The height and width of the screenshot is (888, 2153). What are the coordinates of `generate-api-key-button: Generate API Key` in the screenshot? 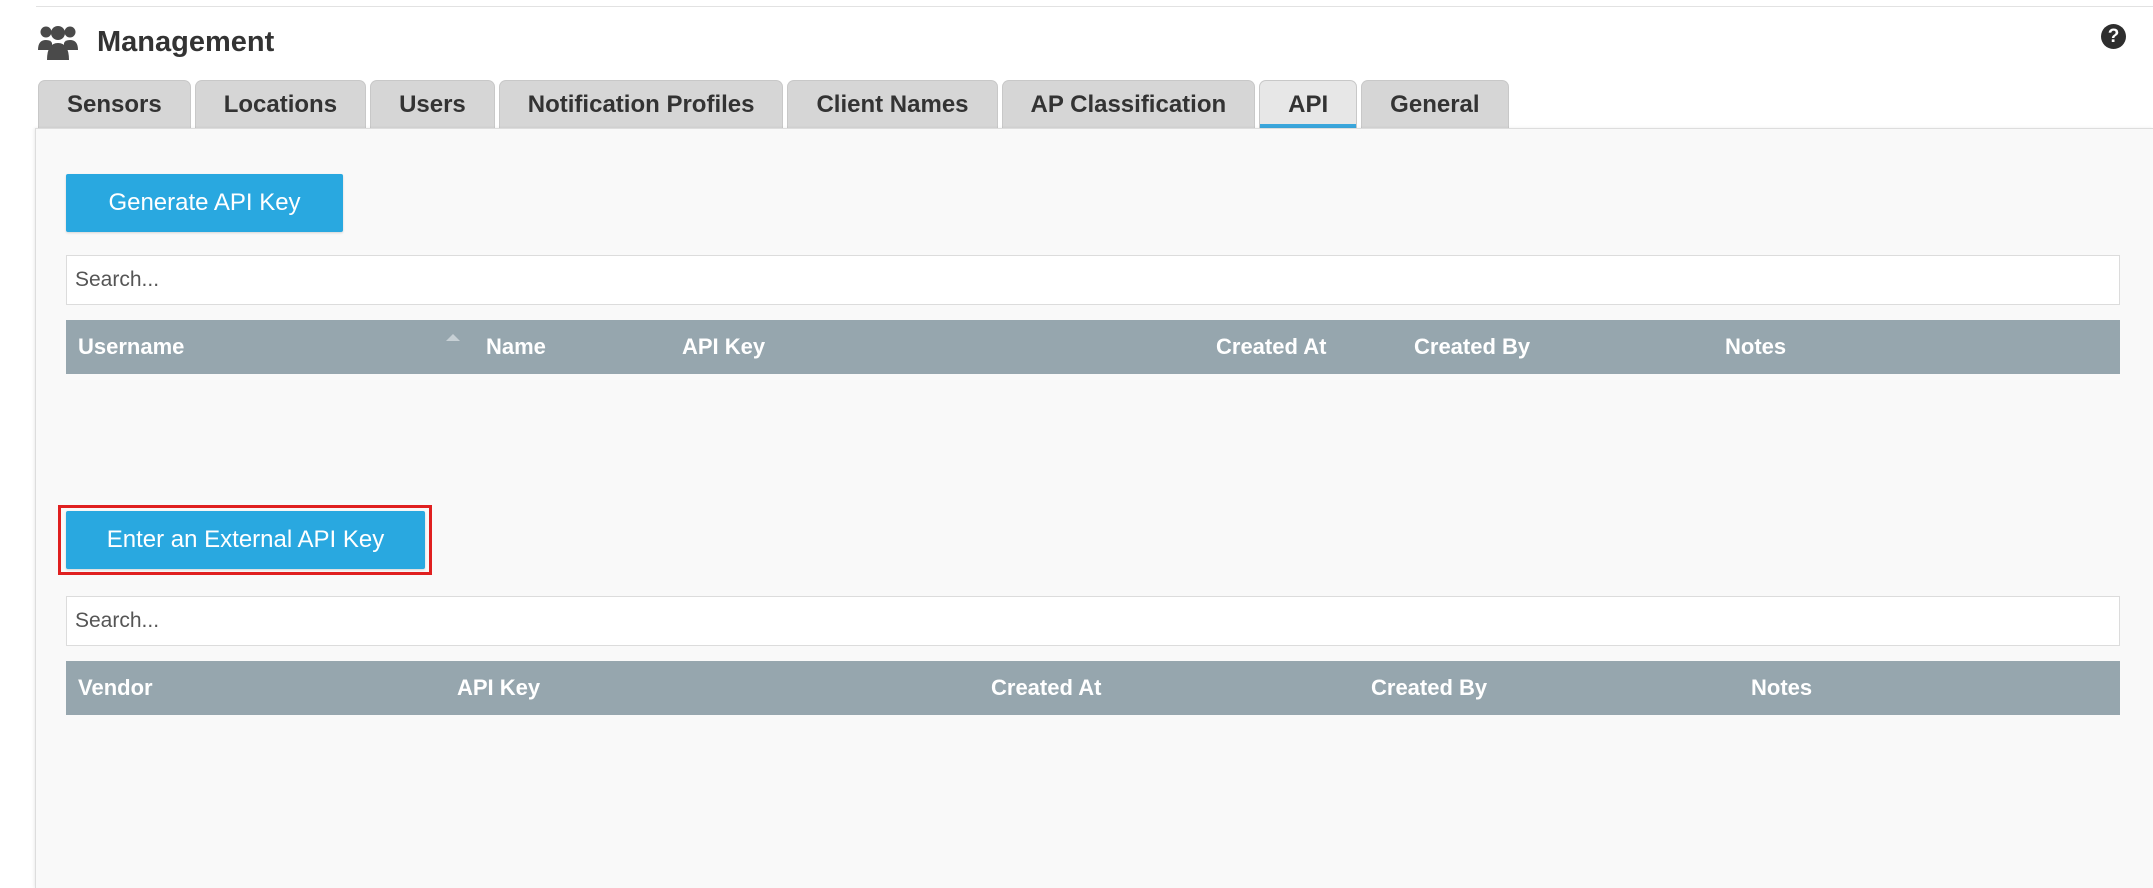 It's located at (204, 203).